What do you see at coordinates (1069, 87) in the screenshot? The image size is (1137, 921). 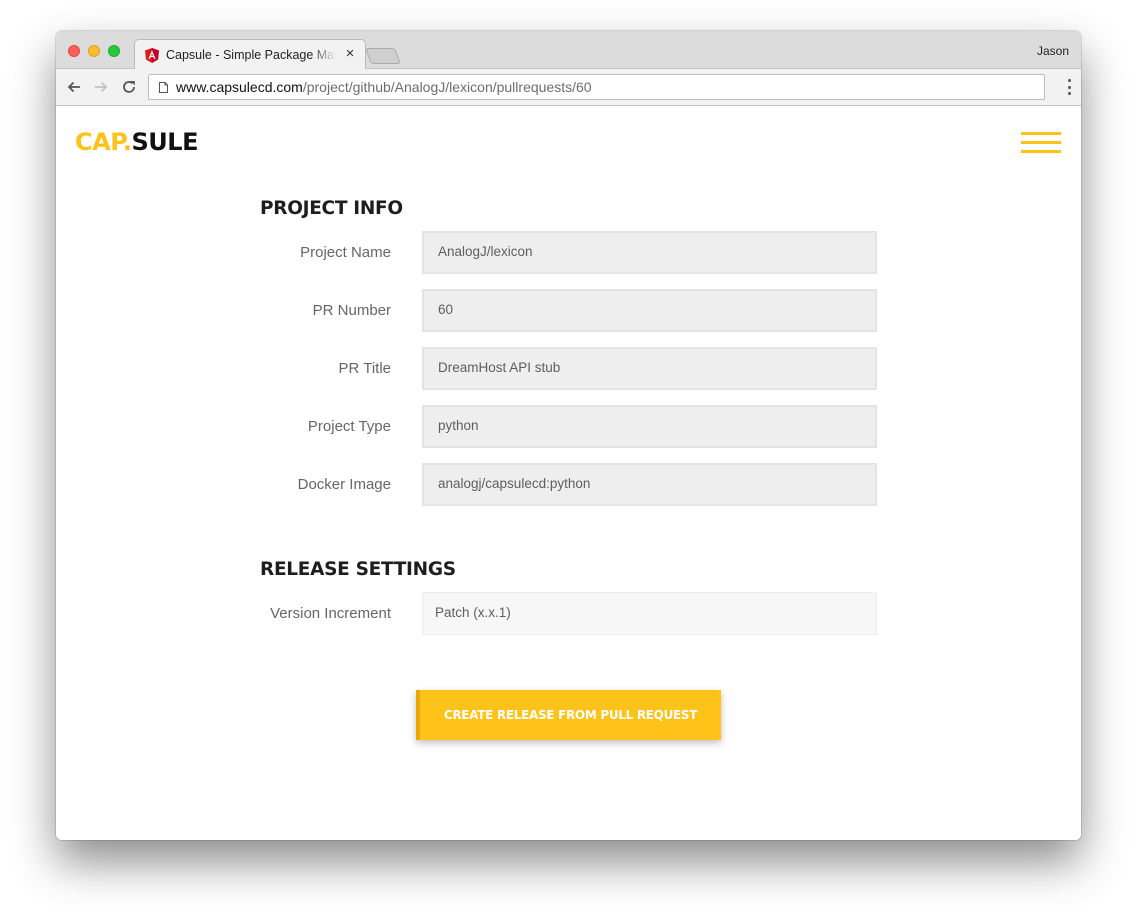 I see `more-vertical-icon` at bounding box center [1069, 87].